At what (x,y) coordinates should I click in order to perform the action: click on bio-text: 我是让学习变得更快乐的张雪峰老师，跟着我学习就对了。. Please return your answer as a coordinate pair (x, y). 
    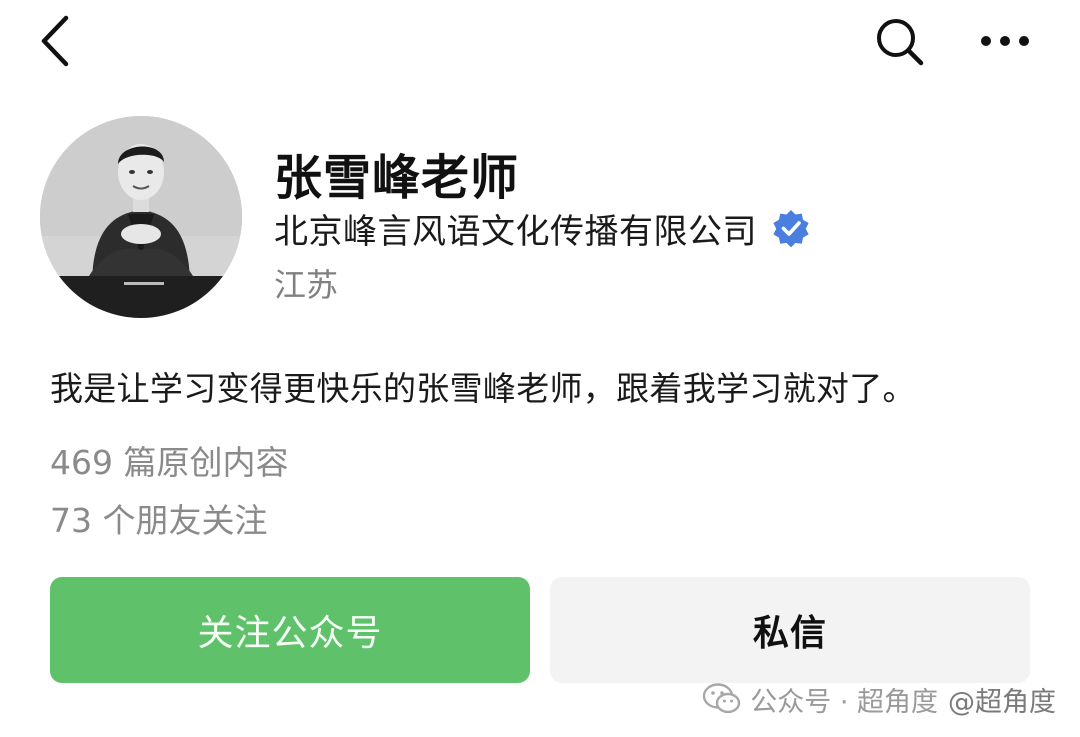
    Looking at the image, I should click on (483, 388).